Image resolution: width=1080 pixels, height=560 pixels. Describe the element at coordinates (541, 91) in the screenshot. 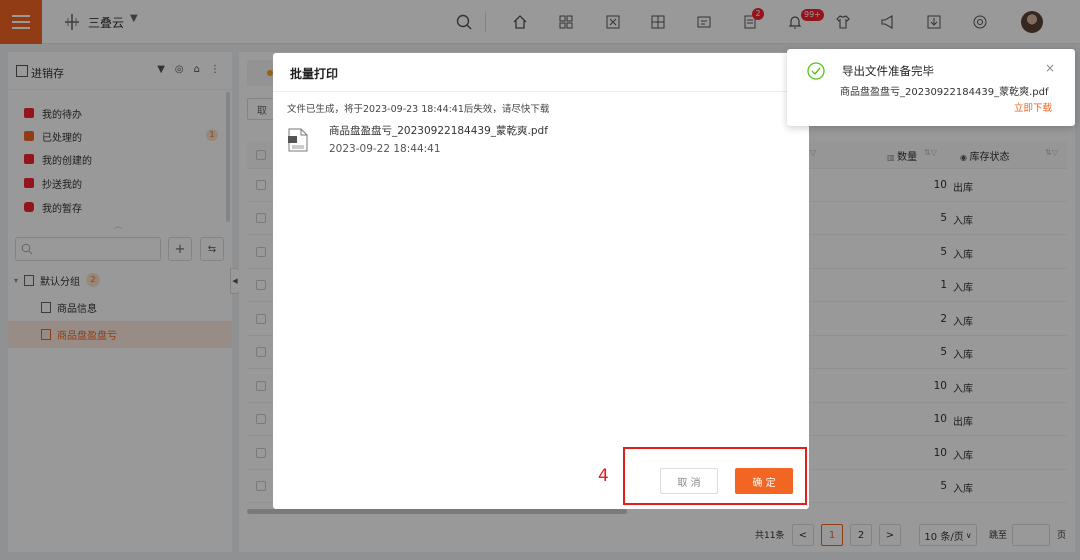

I see `dialog-divider` at that location.